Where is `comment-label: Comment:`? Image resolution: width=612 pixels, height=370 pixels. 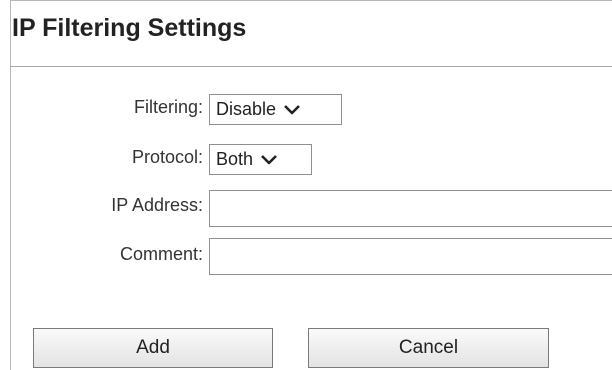 comment-label: Comment: is located at coordinates (161, 254).